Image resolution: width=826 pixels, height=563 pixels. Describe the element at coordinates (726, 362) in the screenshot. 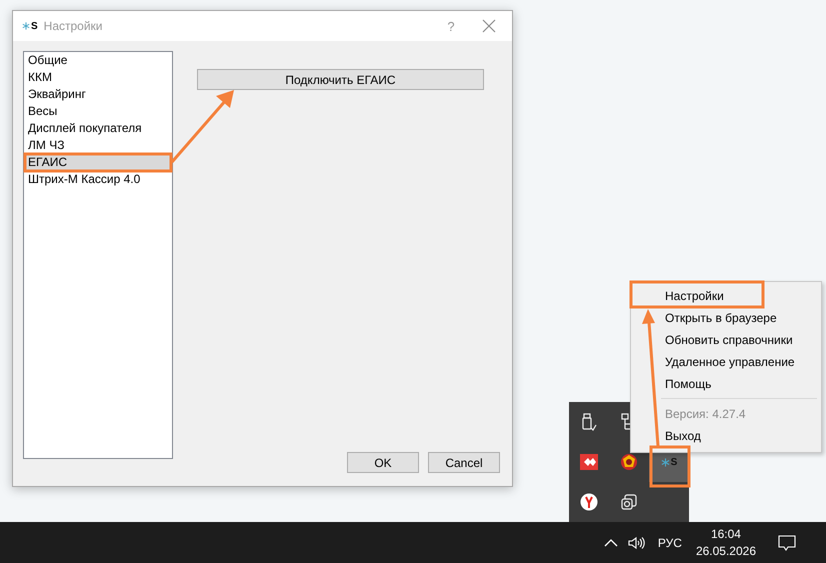

I see `menu-item: Удаленное управление` at that location.